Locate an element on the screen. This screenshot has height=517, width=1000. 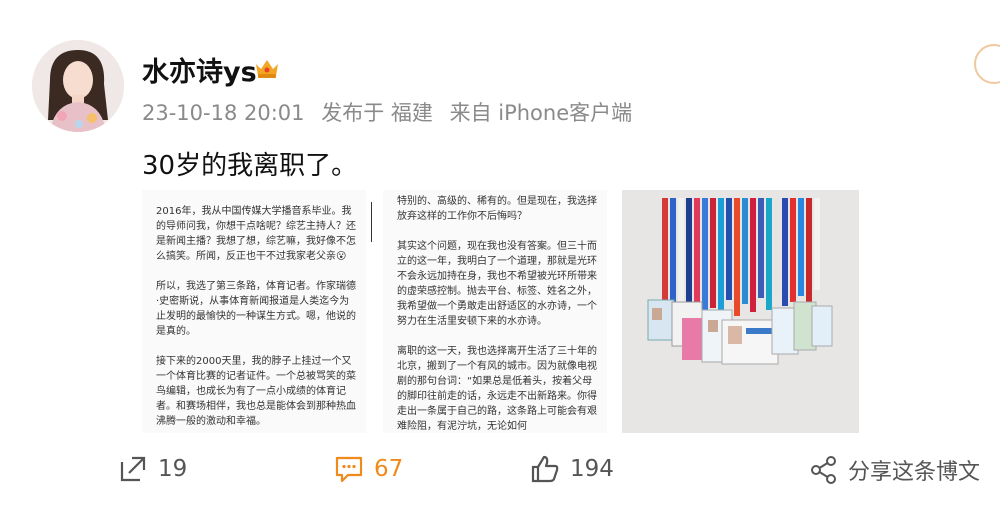
post-text: 30岁的我离职了。 is located at coordinates (250, 166).